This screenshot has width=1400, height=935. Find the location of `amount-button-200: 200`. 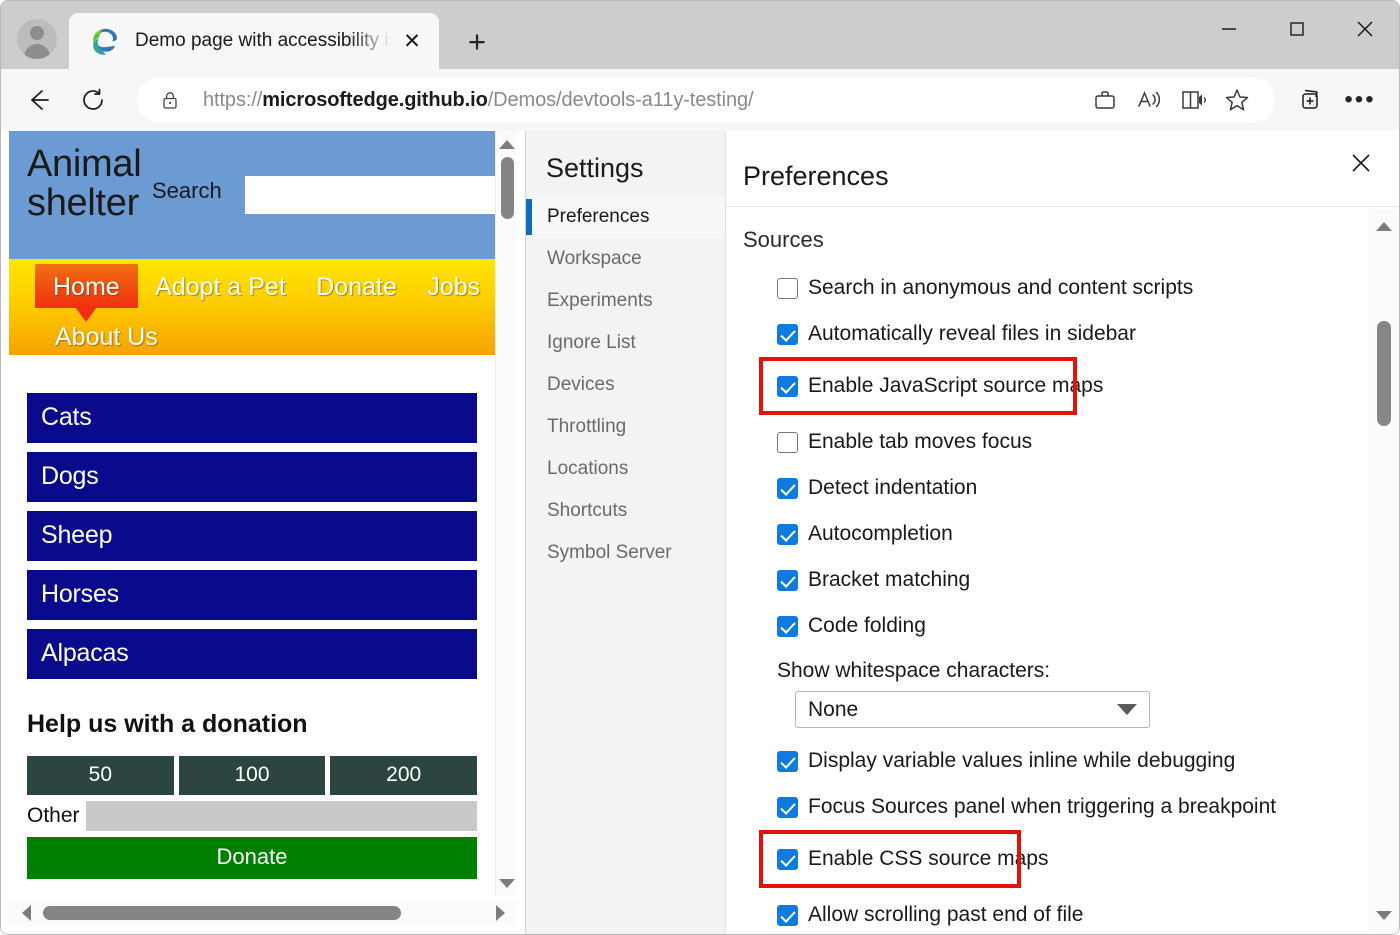

amount-button-200: 200 is located at coordinates (404, 775).